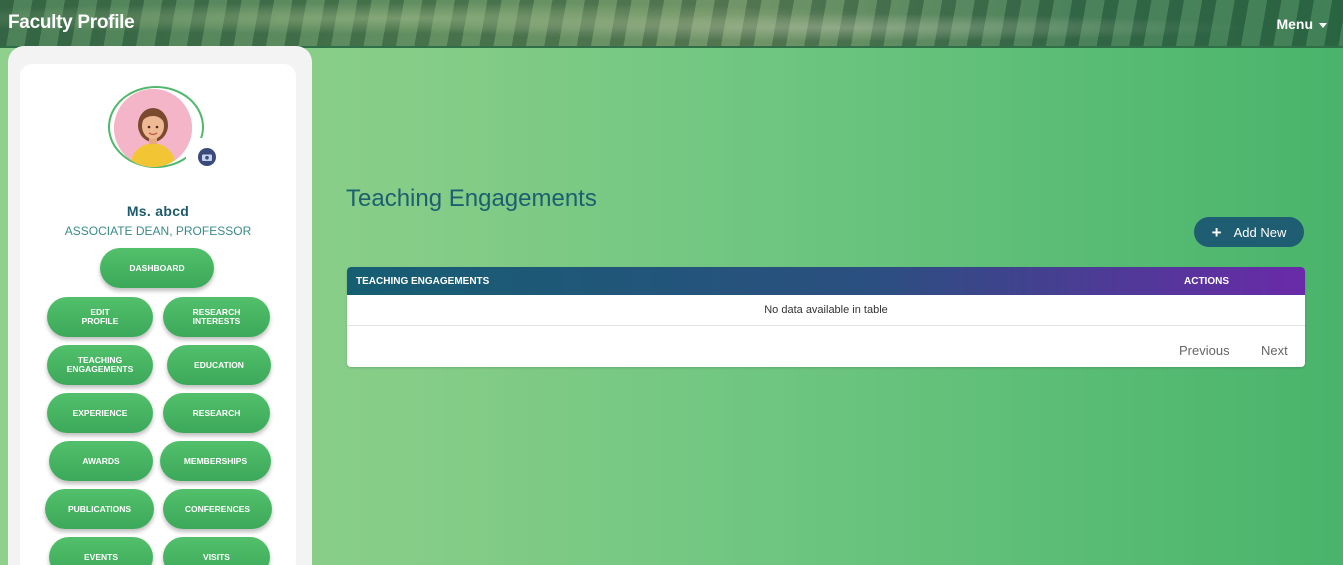 Image resolution: width=1343 pixels, height=565 pixels. I want to click on research-button: RESEARCH, so click(216, 413).